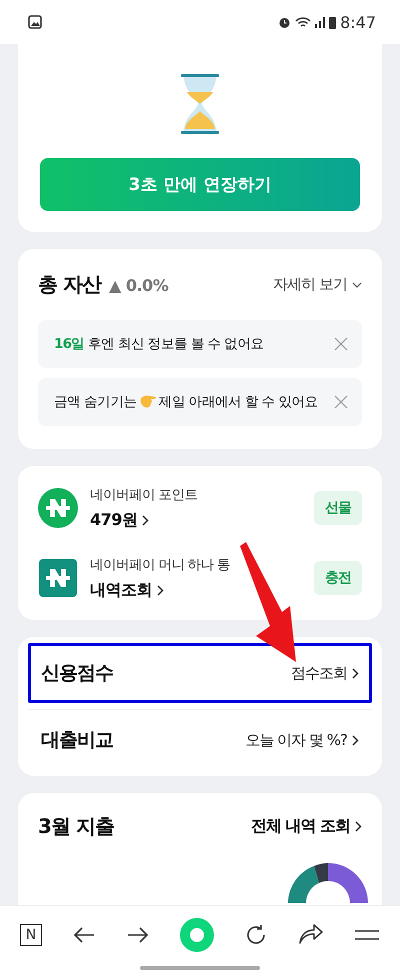 The height and width of the screenshot is (978, 400). What do you see at coordinates (311, 935) in the screenshot?
I see `share-icon` at bounding box center [311, 935].